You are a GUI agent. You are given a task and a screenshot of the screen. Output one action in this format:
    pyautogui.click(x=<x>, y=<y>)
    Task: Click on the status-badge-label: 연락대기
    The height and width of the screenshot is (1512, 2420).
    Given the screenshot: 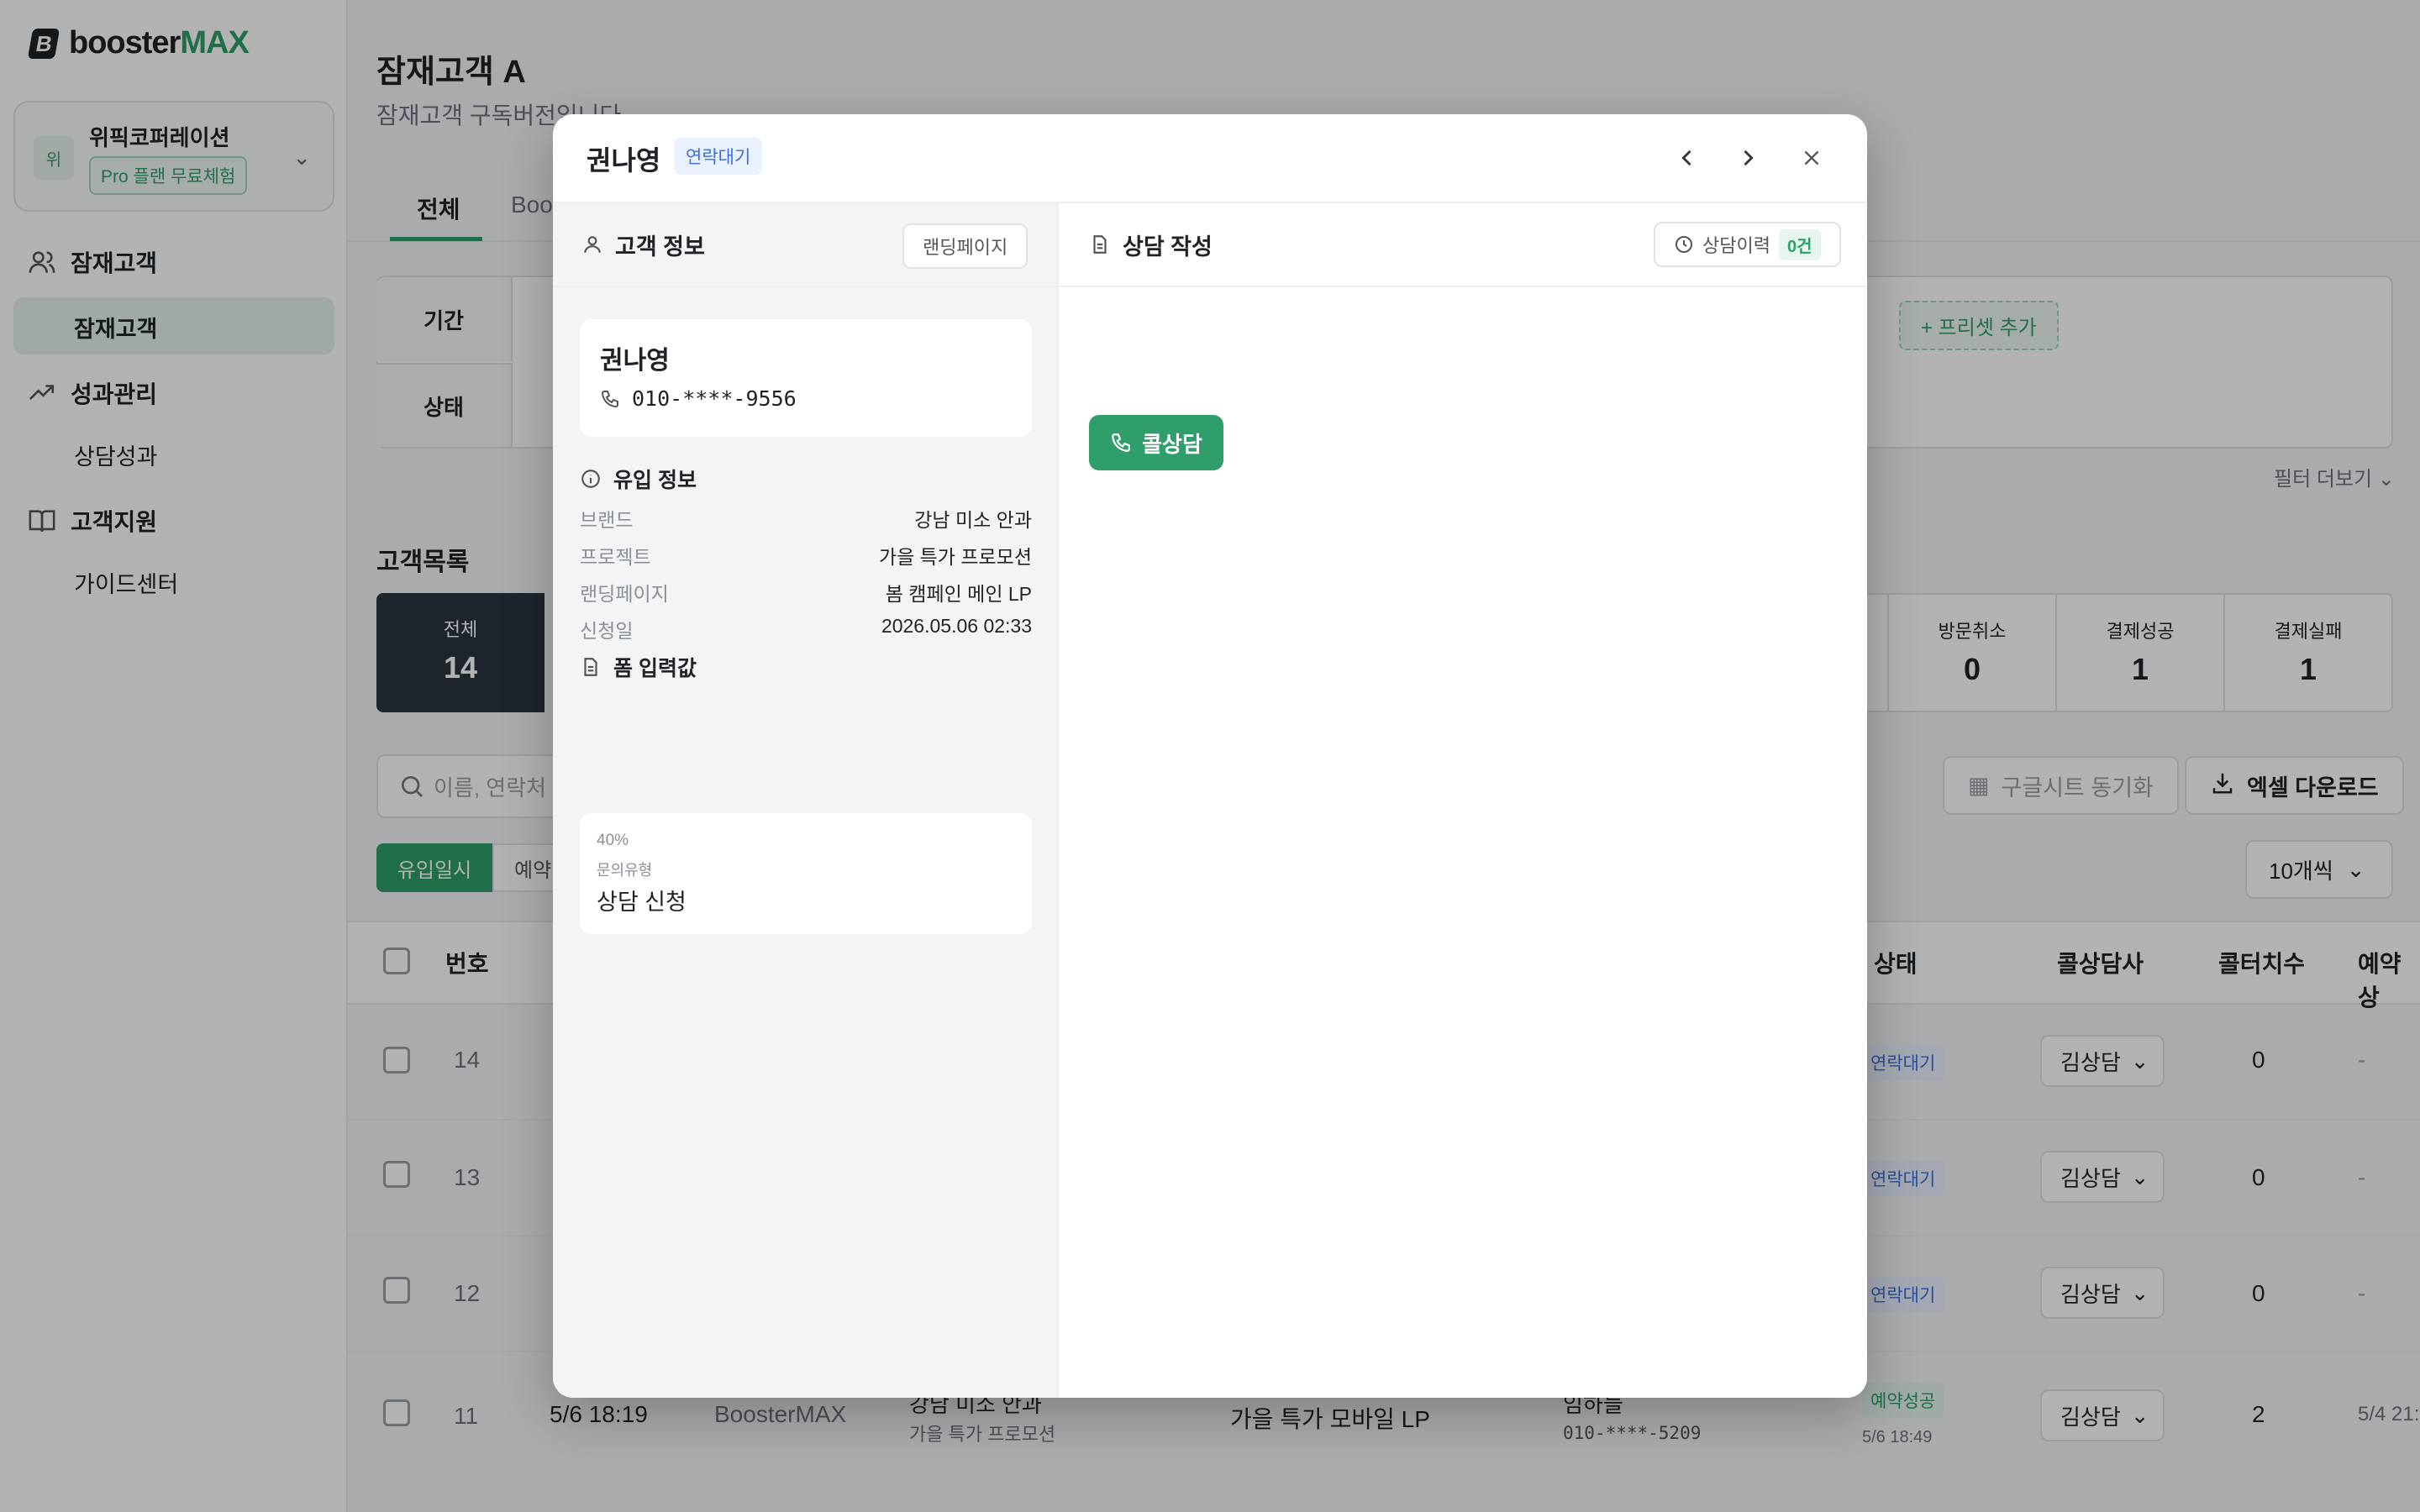 What is the action you would take?
    pyautogui.click(x=719, y=156)
    